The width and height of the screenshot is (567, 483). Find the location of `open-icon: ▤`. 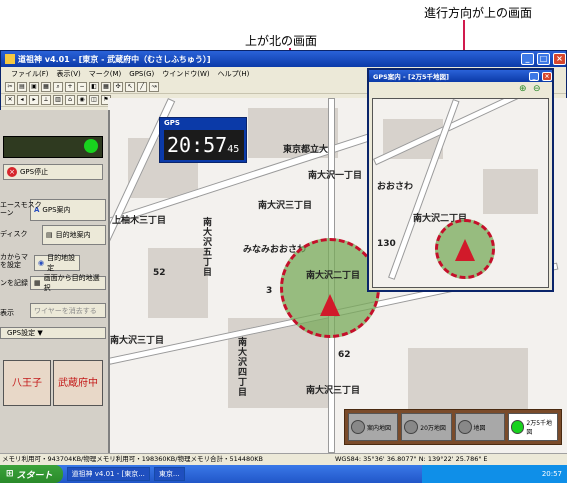

open-icon: ▤ is located at coordinates (22, 87).